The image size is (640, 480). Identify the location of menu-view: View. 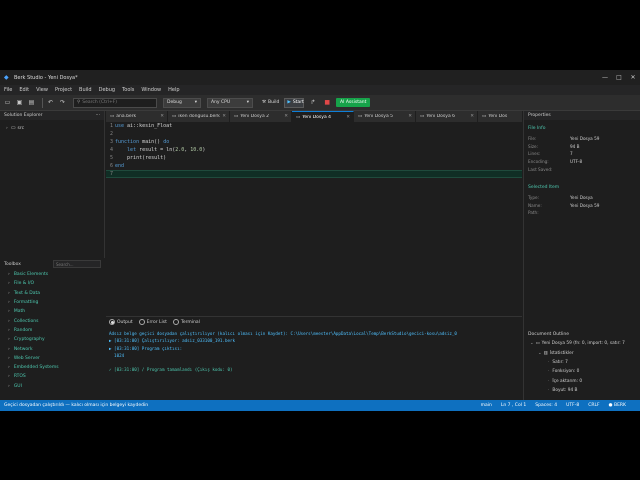
(42, 90).